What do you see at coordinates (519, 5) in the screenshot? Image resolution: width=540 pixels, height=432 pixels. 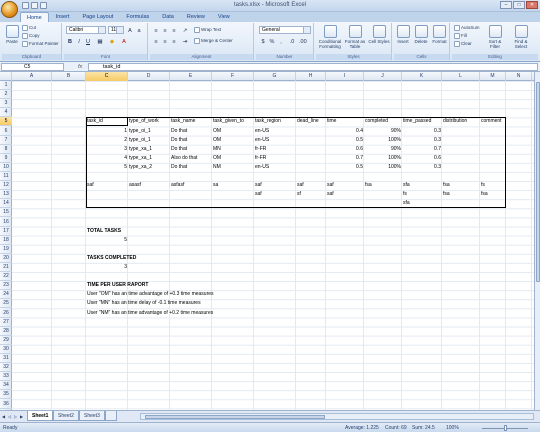 I see `maximize-button: □` at bounding box center [519, 5].